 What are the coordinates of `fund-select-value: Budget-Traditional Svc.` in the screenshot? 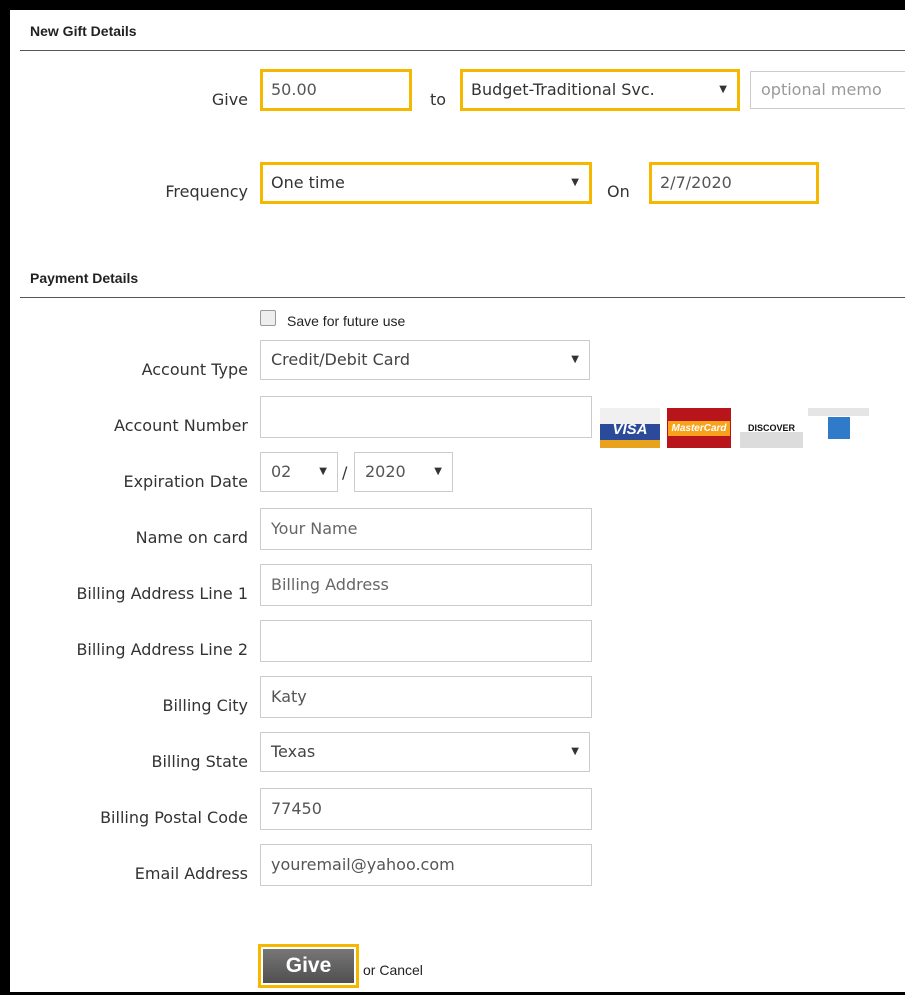 It's located at (563, 89).